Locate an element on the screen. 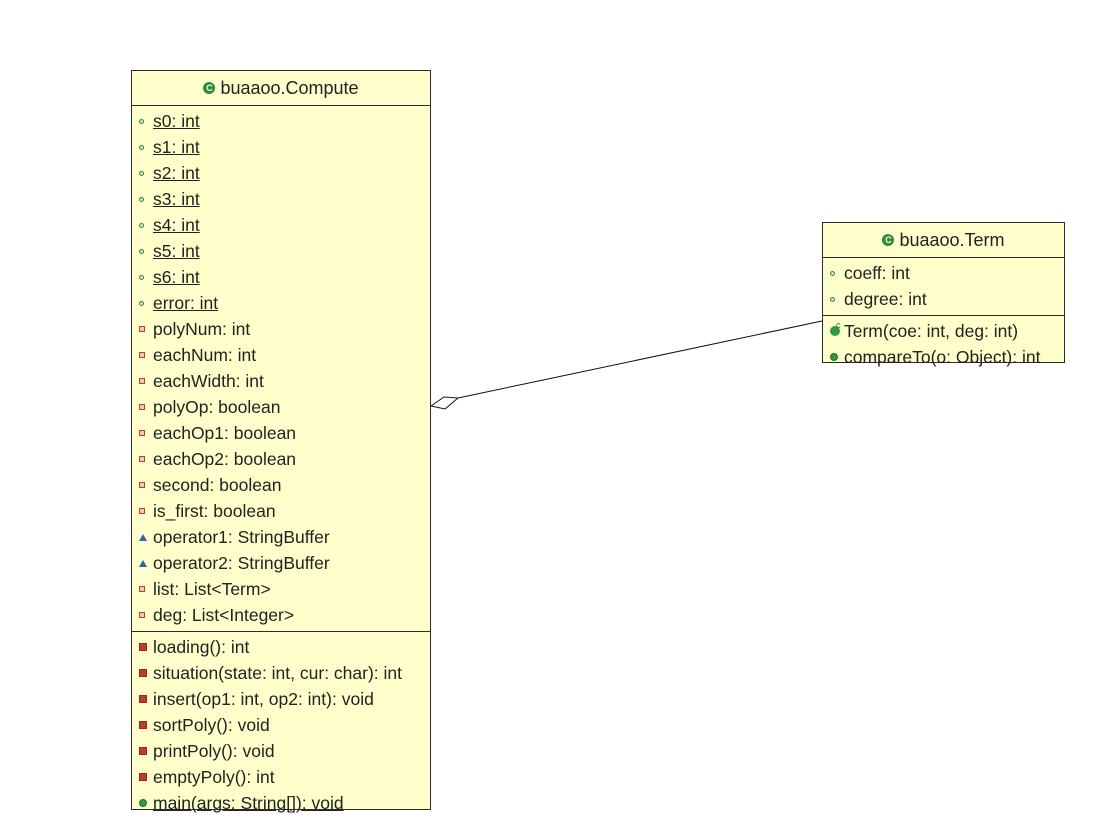 The height and width of the screenshot is (833, 1118). method-label: sortPoly(): void is located at coordinates (211, 724).